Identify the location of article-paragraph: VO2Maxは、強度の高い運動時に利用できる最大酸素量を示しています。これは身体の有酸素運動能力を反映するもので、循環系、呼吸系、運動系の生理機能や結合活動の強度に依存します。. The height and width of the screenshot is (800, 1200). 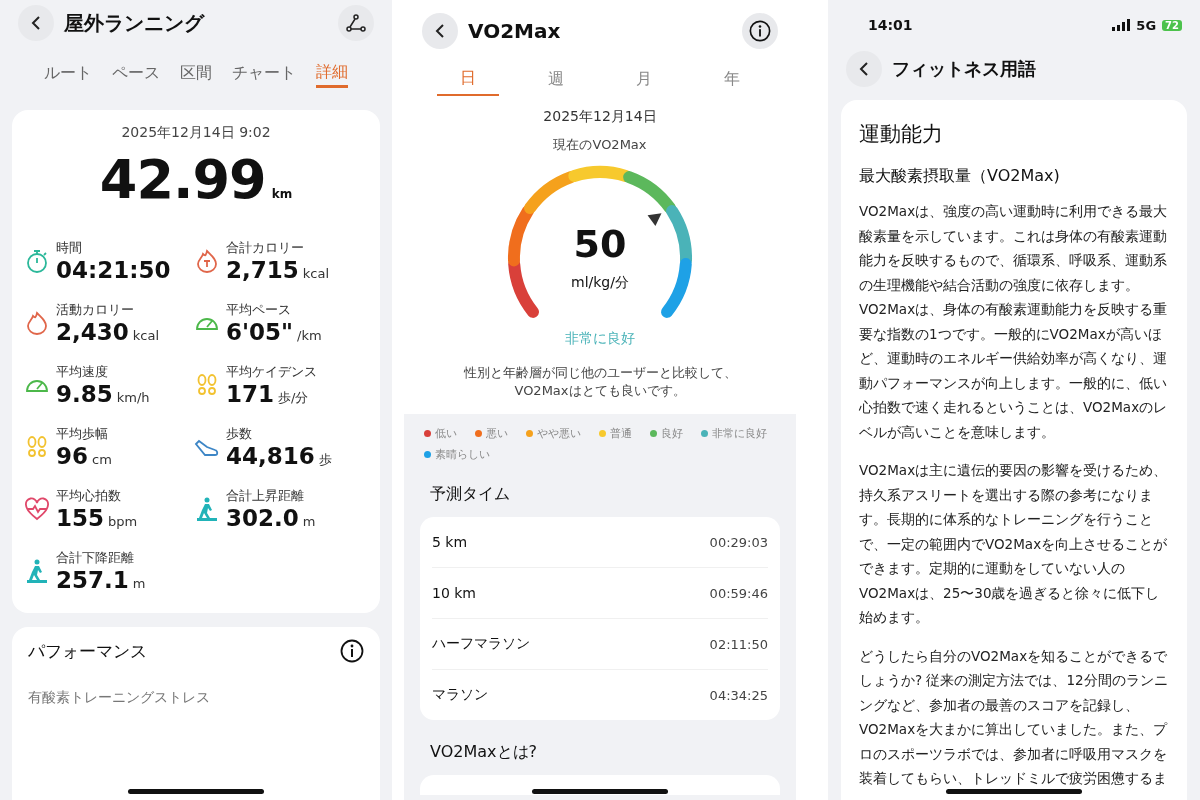
(1014, 248).